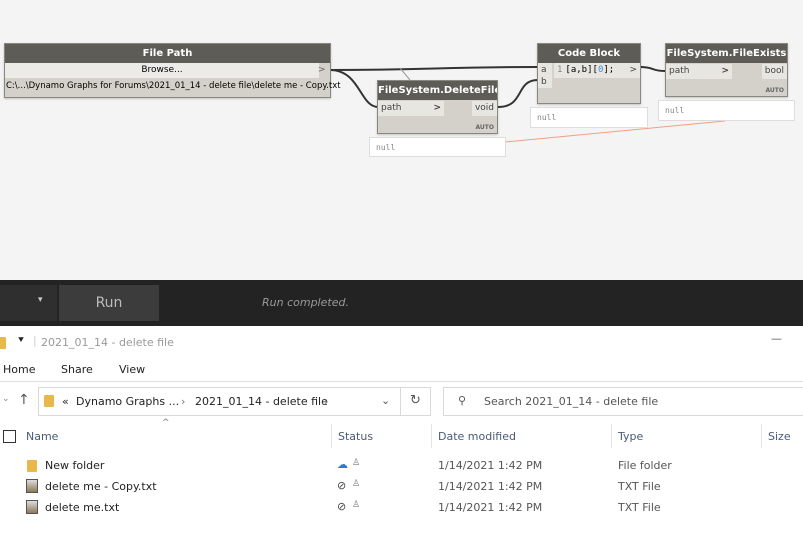  I want to click on search-box: ⚲ Search 2021_01_14 - delete file, so click(623, 401).